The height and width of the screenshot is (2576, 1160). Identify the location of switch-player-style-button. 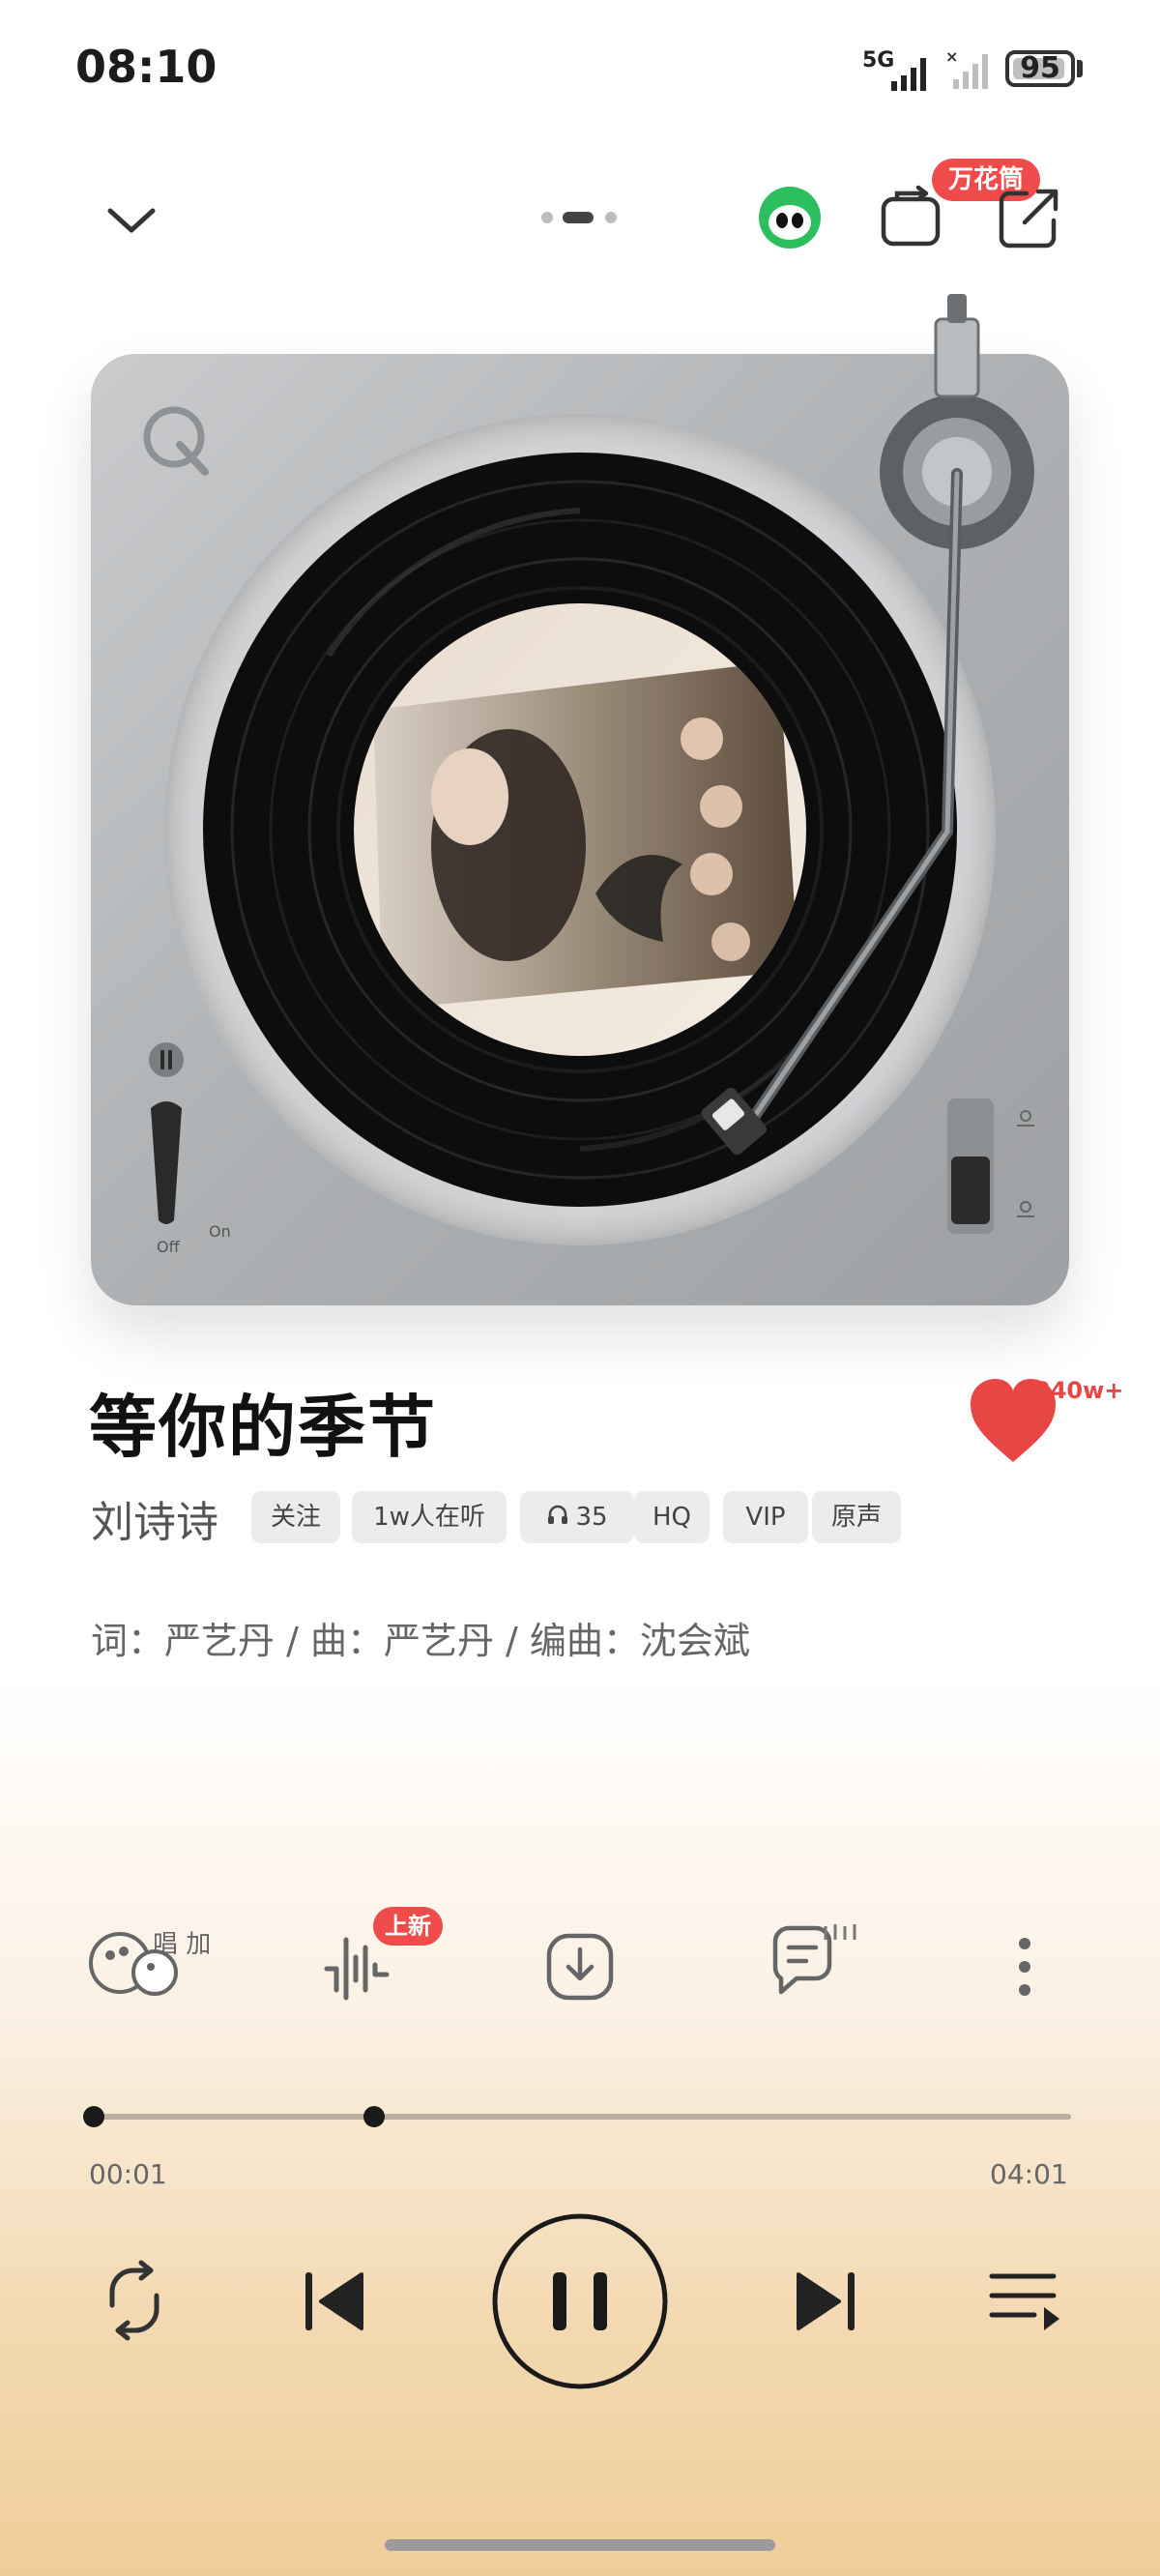
(911, 216).